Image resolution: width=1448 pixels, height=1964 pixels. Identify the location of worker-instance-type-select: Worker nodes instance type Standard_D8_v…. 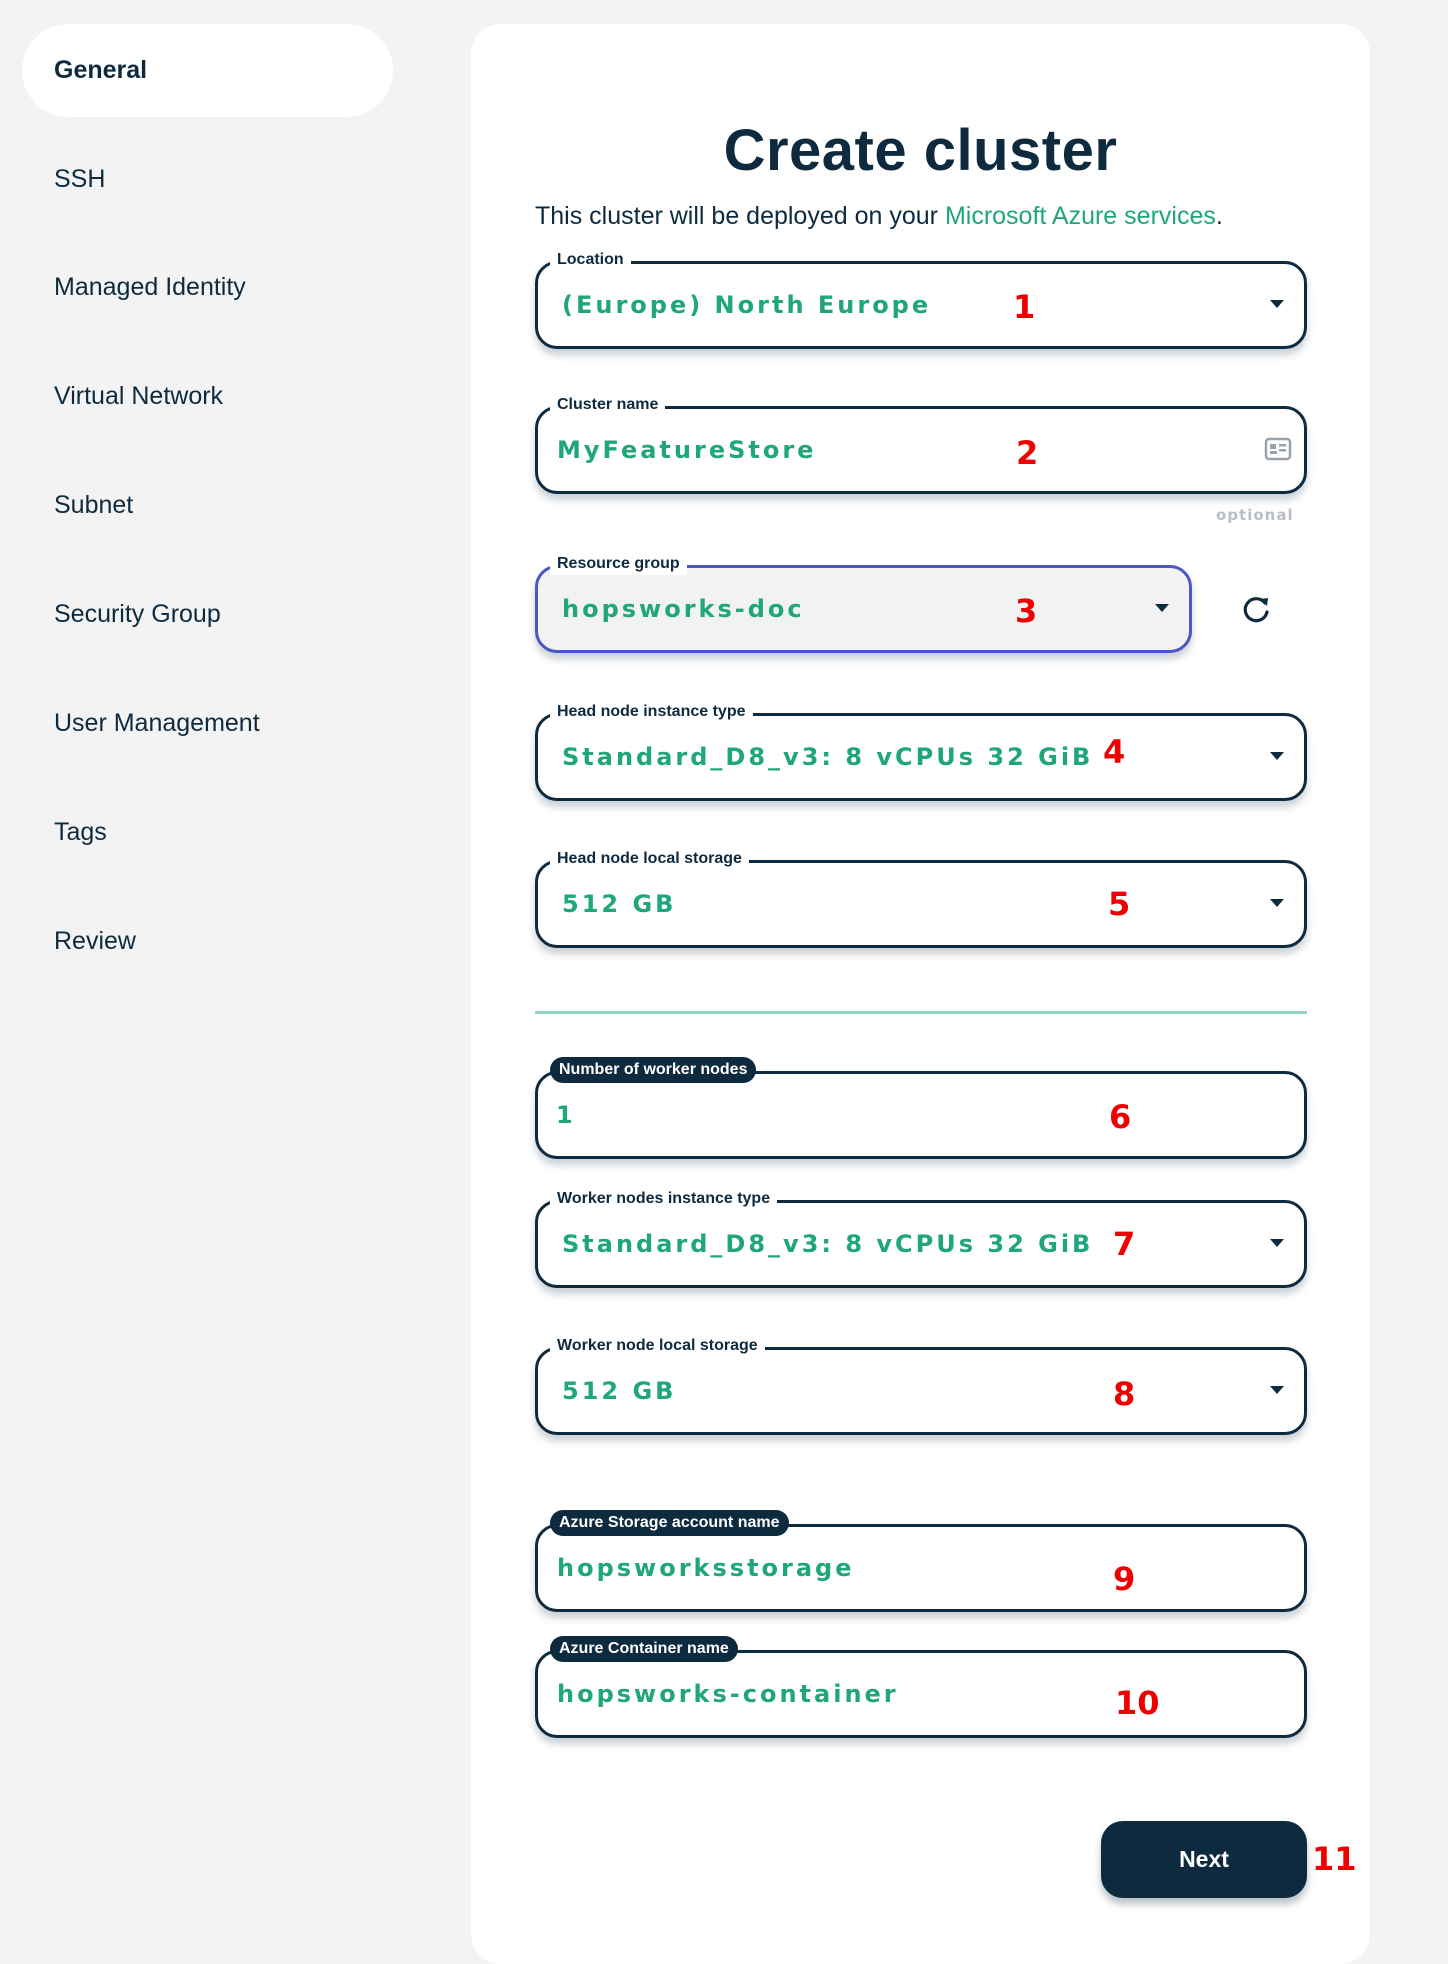
(921, 1238).